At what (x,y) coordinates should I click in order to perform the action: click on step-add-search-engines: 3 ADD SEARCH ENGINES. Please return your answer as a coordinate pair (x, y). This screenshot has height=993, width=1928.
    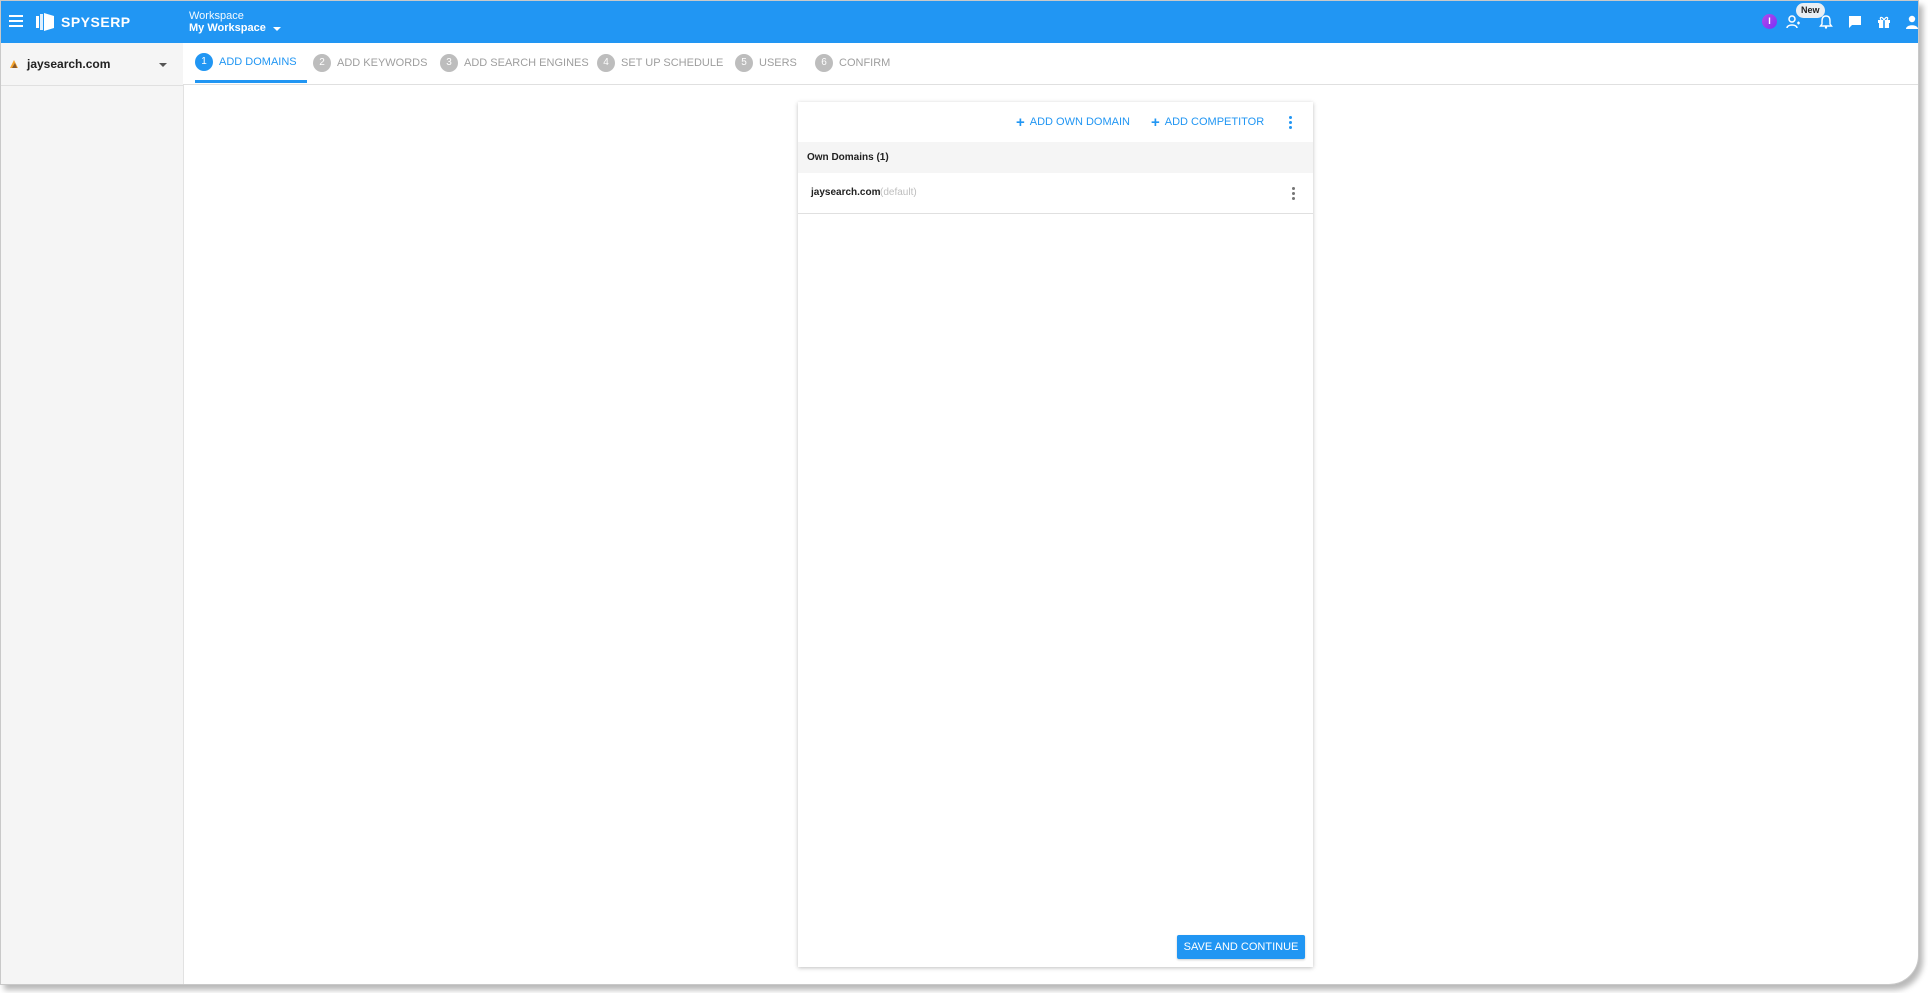
    Looking at the image, I should click on (514, 63).